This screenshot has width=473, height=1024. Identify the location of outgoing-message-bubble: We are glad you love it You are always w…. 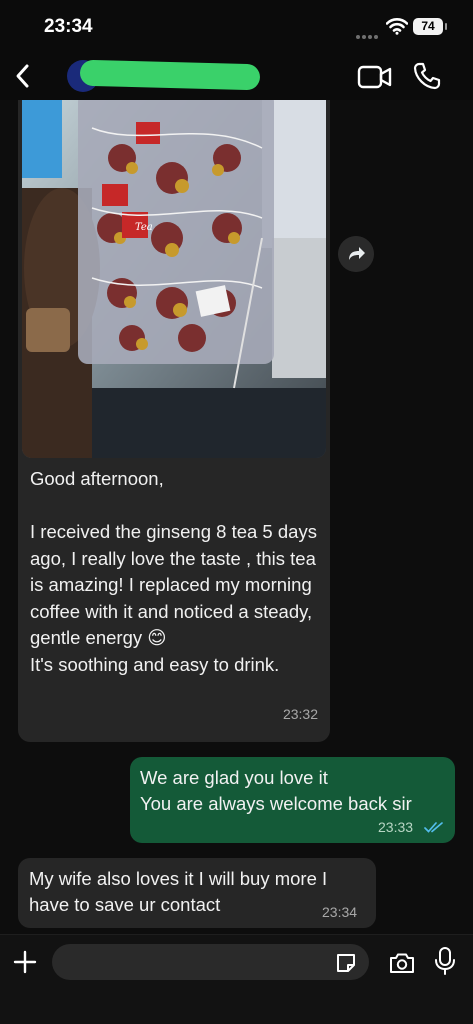
(292, 800).